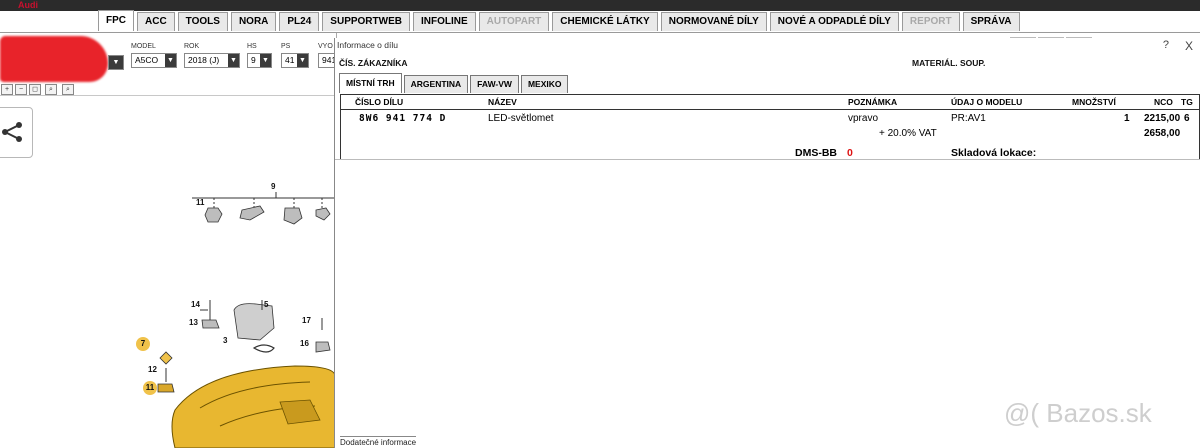  What do you see at coordinates (204, 60) in the screenshot?
I see `rok-value: 2018 (J)` at bounding box center [204, 60].